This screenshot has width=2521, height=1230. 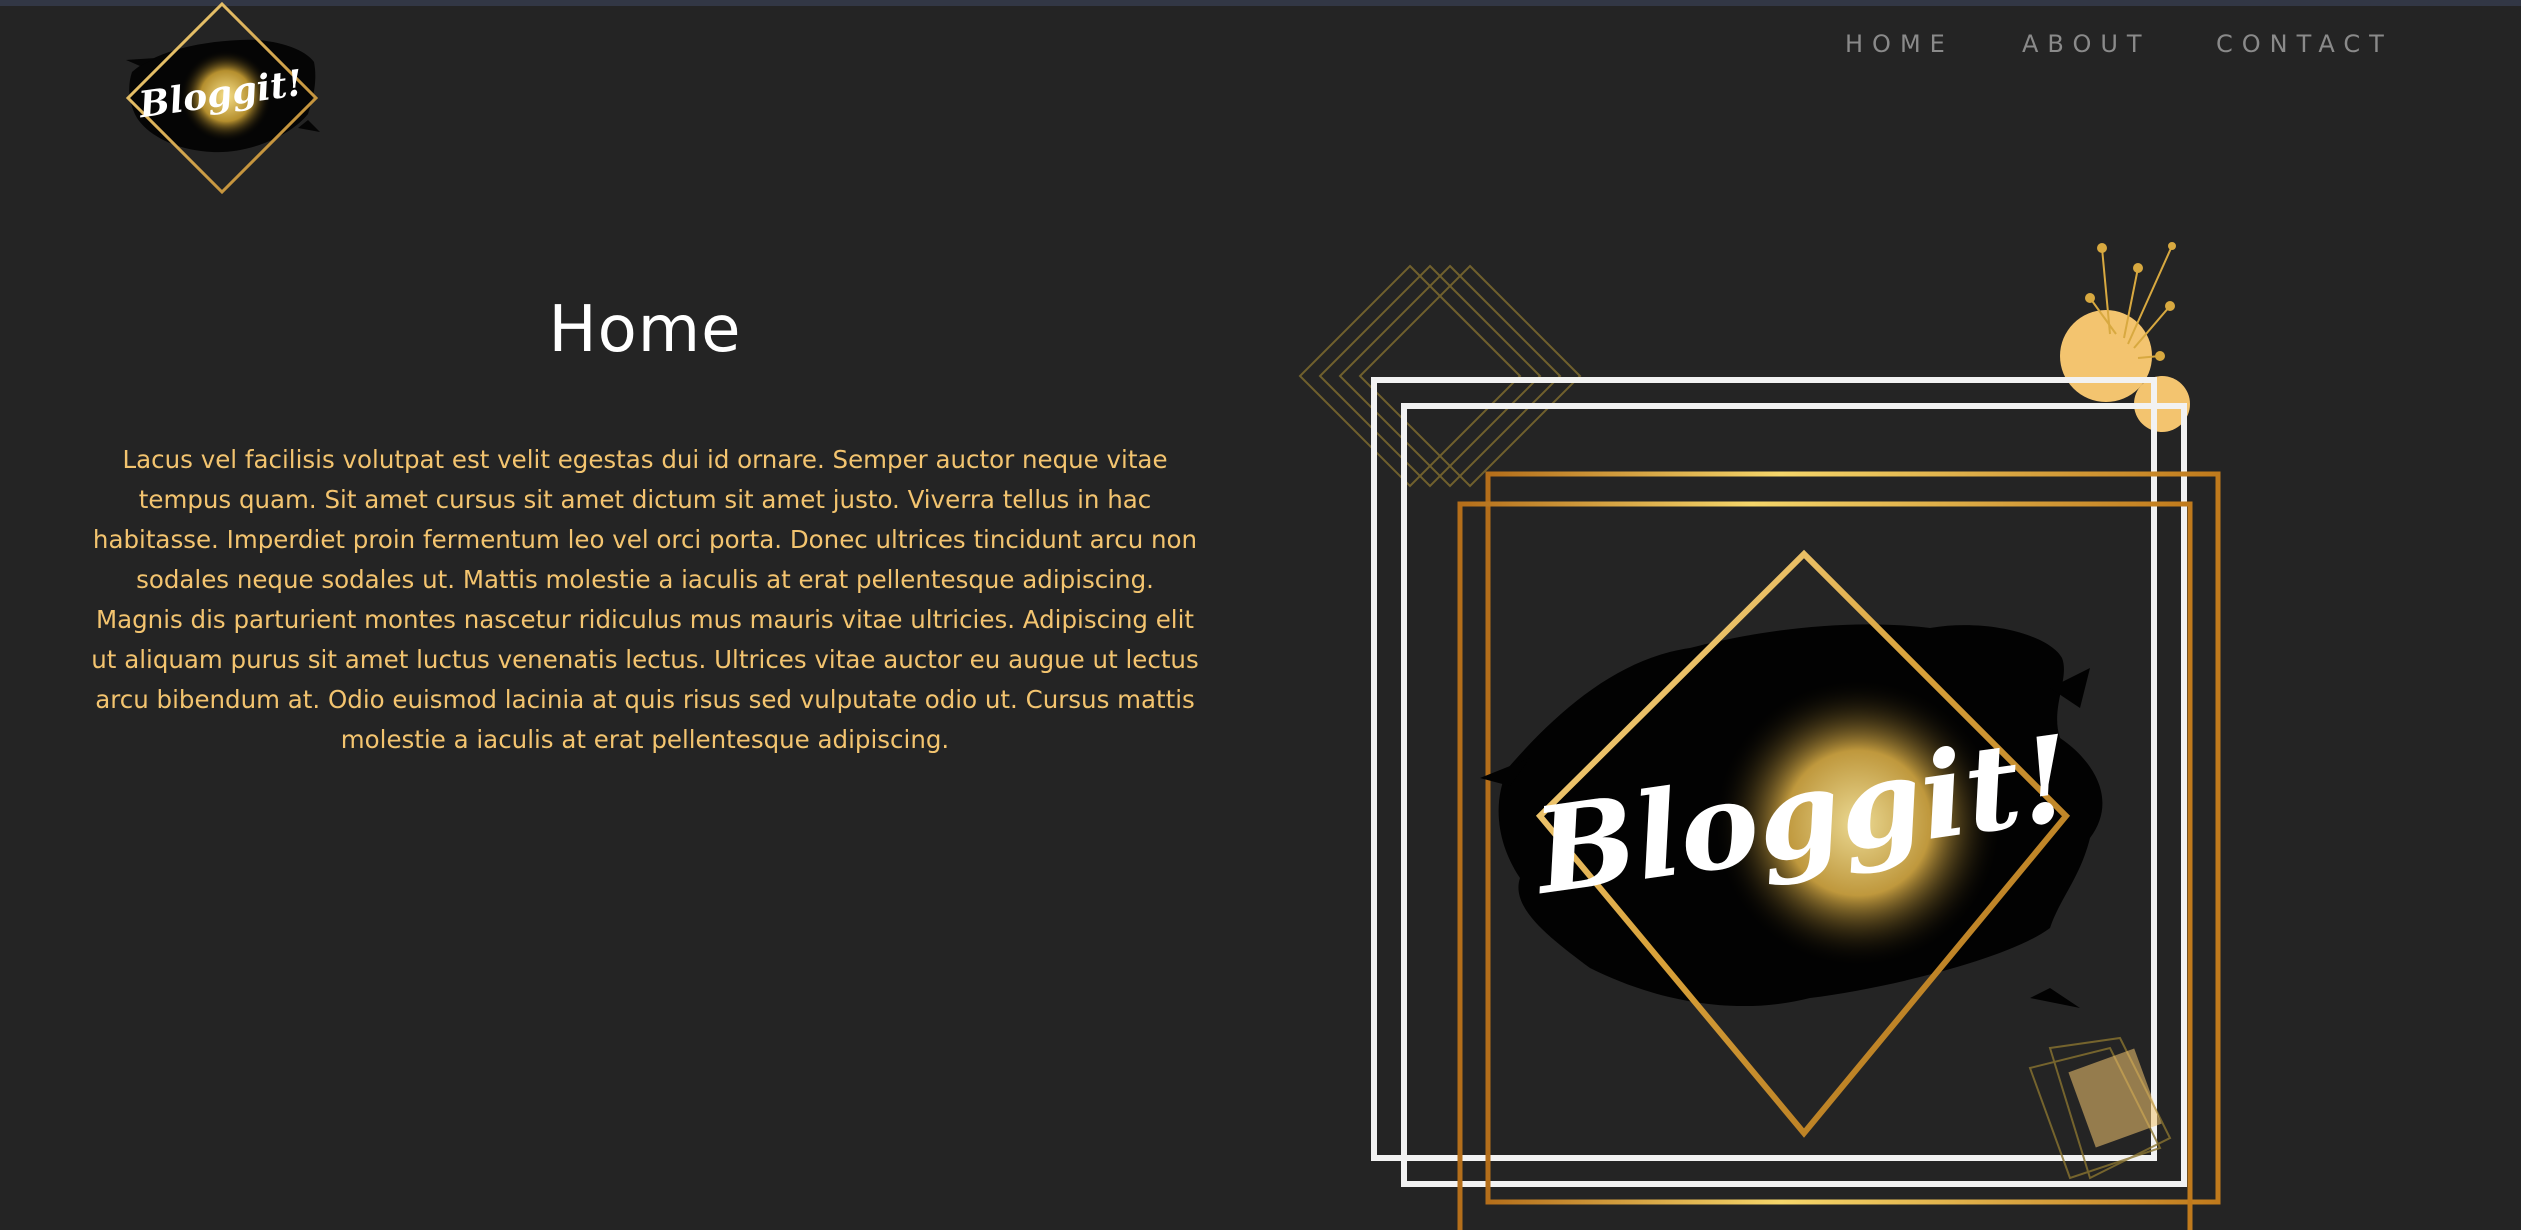 What do you see at coordinates (2304, 44) in the screenshot?
I see `nav-contact: CONTACT` at bounding box center [2304, 44].